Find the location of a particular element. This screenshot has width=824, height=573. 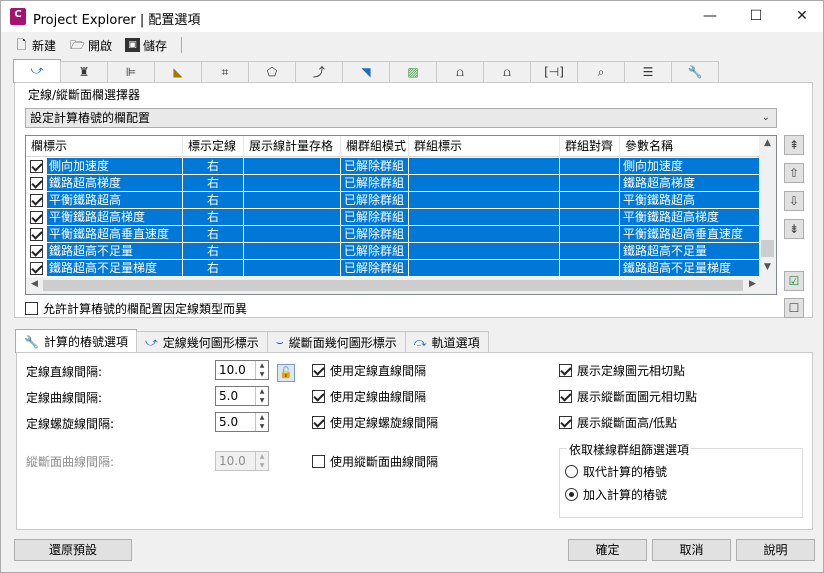

header-column-label: 欄標示 is located at coordinates (104, 146).